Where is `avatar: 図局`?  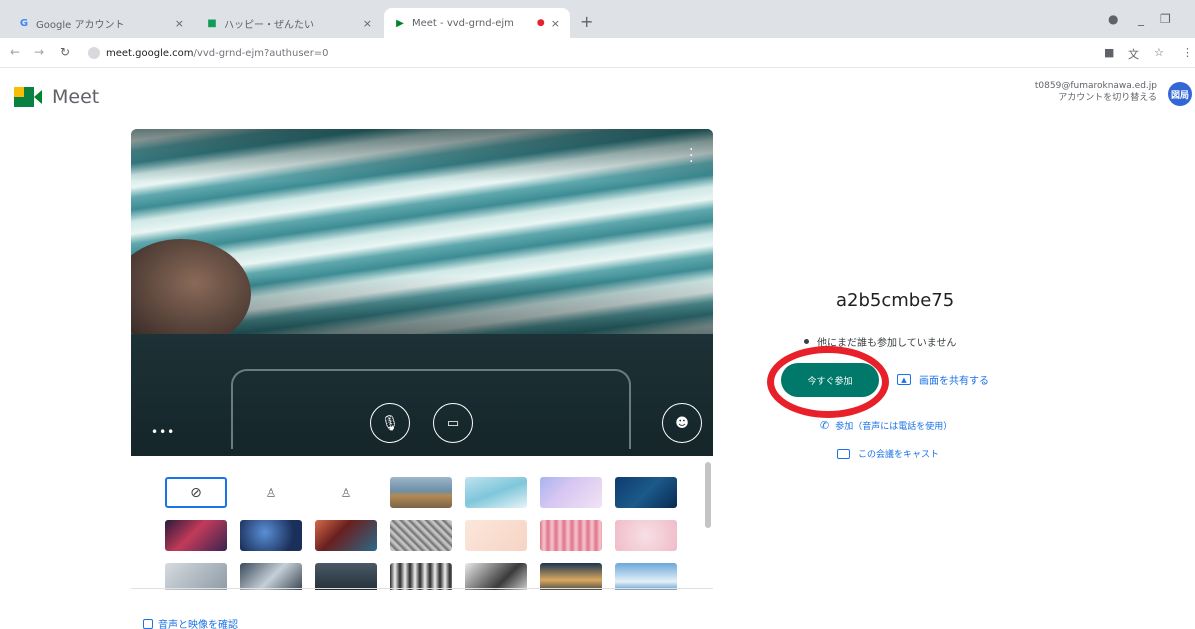 avatar: 図局 is located at coordinates (1180, 94).